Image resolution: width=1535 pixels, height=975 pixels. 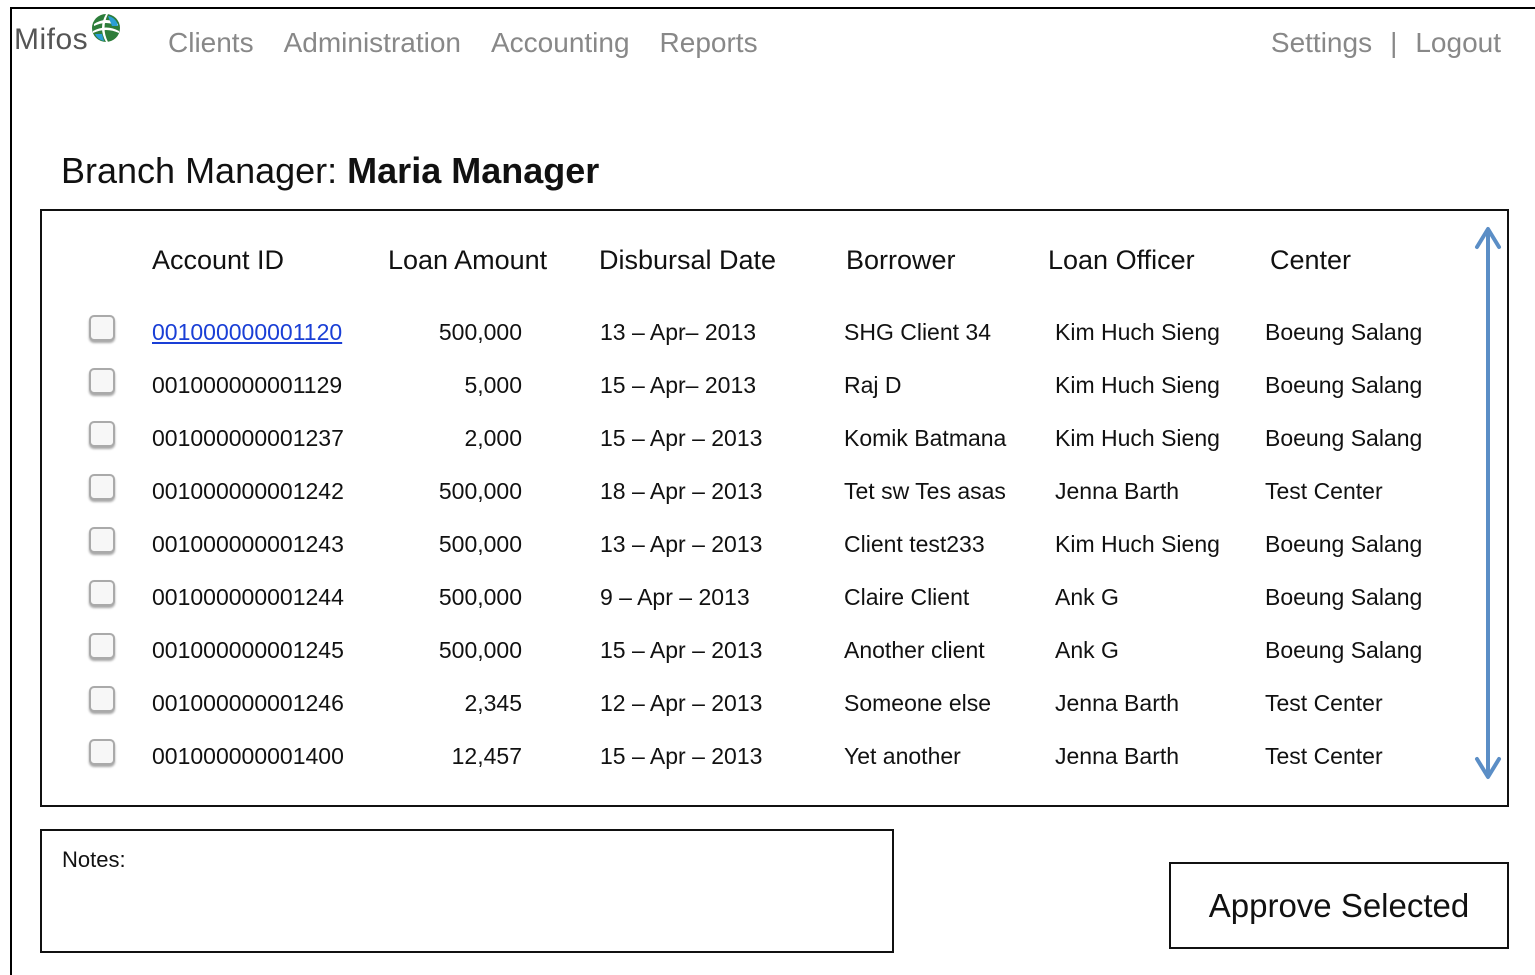 What do you see at coordinates (681, 544) in the screenshot?
I see `disbursal-date: 13 – Apr – 2013` at bounding box center [681, 544].